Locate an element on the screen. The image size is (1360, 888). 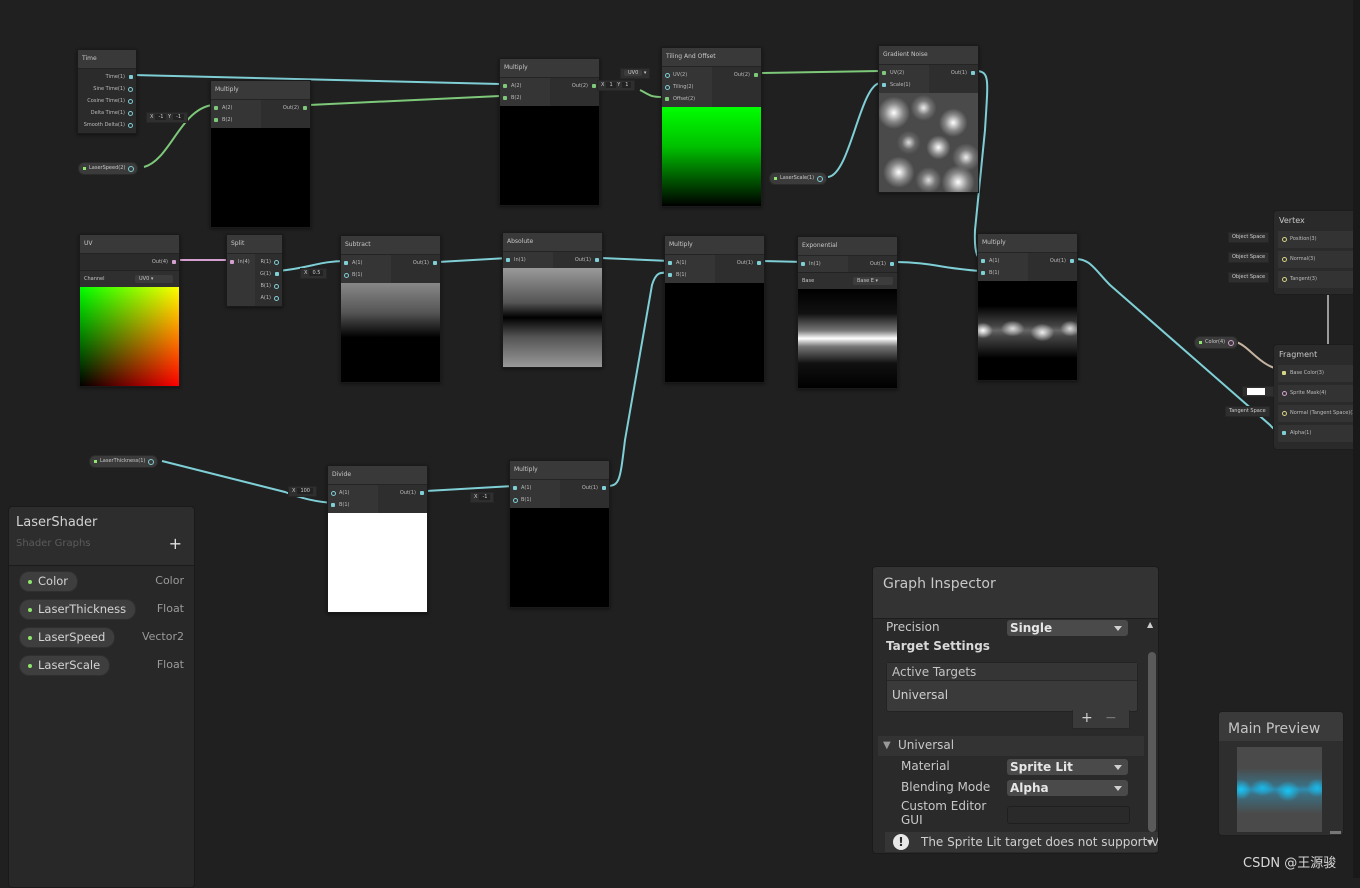
property-color: Color Color is located at coordinates (101, 581).